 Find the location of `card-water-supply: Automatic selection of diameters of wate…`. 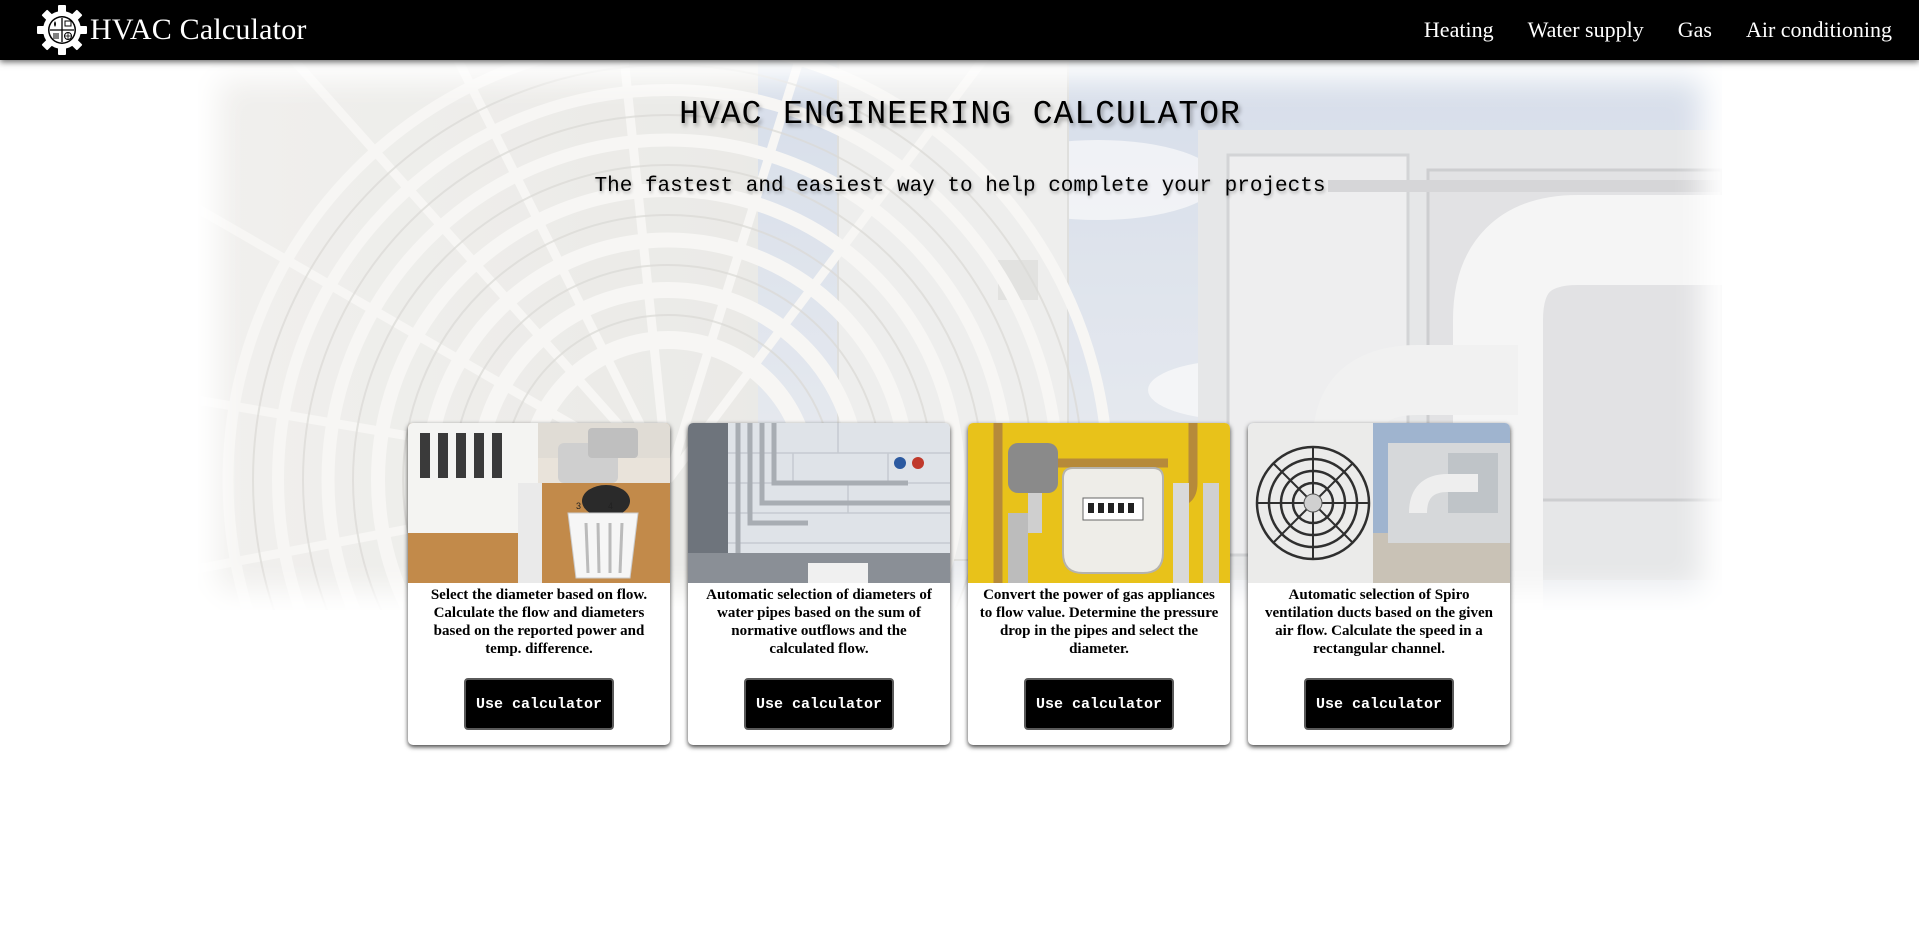

card-water-supply: Automatic selection of diameters of wate… is located at coordinates (819, 584).